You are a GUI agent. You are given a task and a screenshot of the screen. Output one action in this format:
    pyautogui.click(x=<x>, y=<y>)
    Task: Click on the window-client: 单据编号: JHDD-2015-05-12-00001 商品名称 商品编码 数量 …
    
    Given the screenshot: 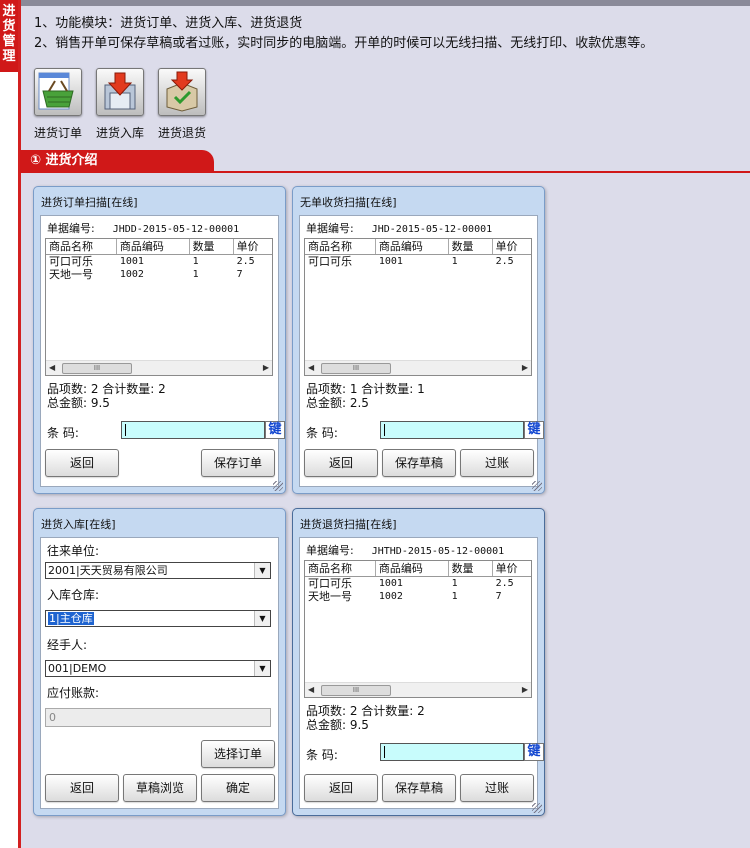 What is the action you would take?
    pyautogui.click(x=162, y=351)
    